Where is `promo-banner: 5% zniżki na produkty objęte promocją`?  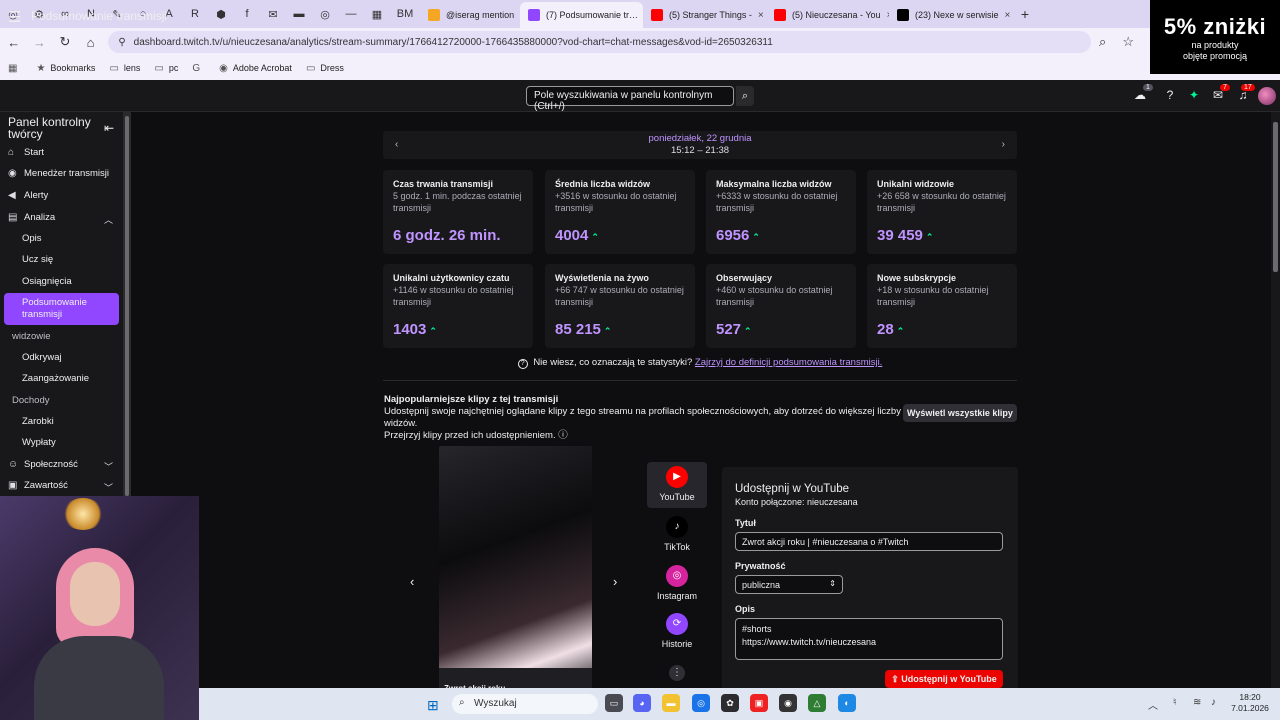 promo-banner: 5% zniżki na produkty objęte promocją is located at coordinates (1215, 37).